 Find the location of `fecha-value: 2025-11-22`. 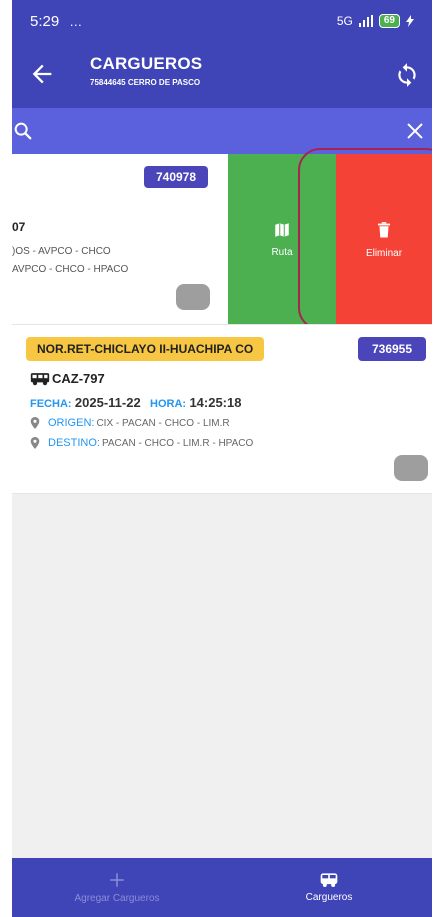

fecha-value: 2025-11-22 is located at coordinates (107, 402).